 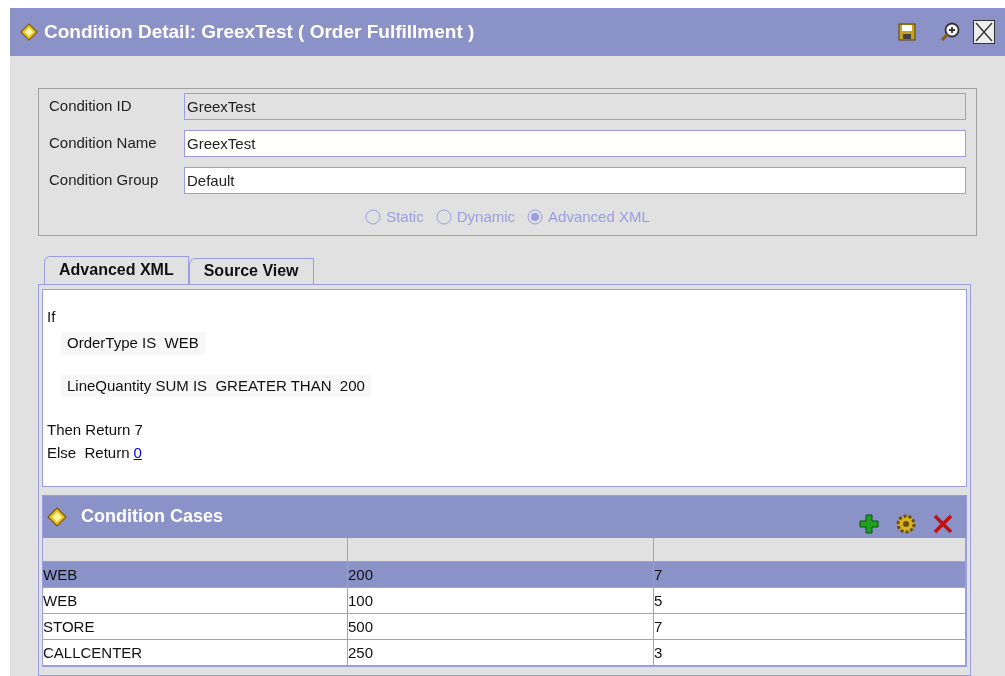 What do you see at coordinates (950, 32) in the screenshot?
I see `zoom-in-icon` at bounding box center [950, 32].